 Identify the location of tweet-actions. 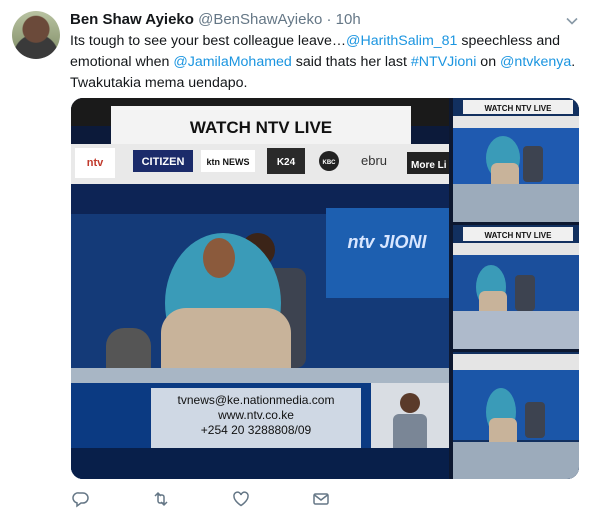
(220, 499).